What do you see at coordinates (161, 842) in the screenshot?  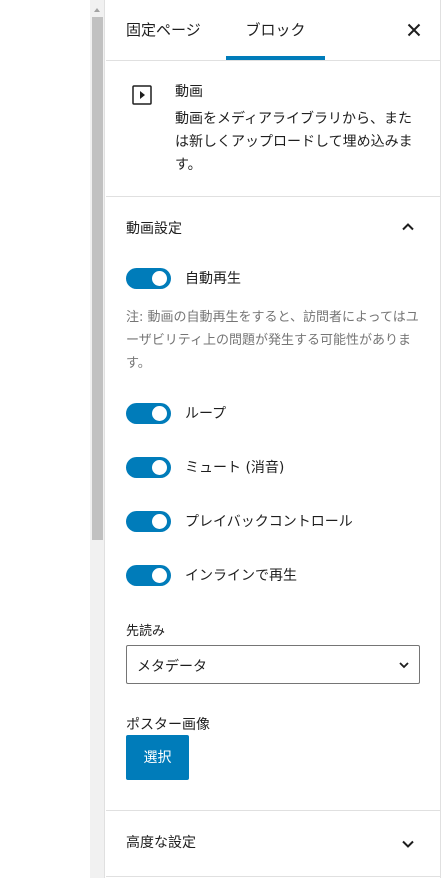 I see `advanced-settings-title: 高度な設定` at bounding box center [161, 842].